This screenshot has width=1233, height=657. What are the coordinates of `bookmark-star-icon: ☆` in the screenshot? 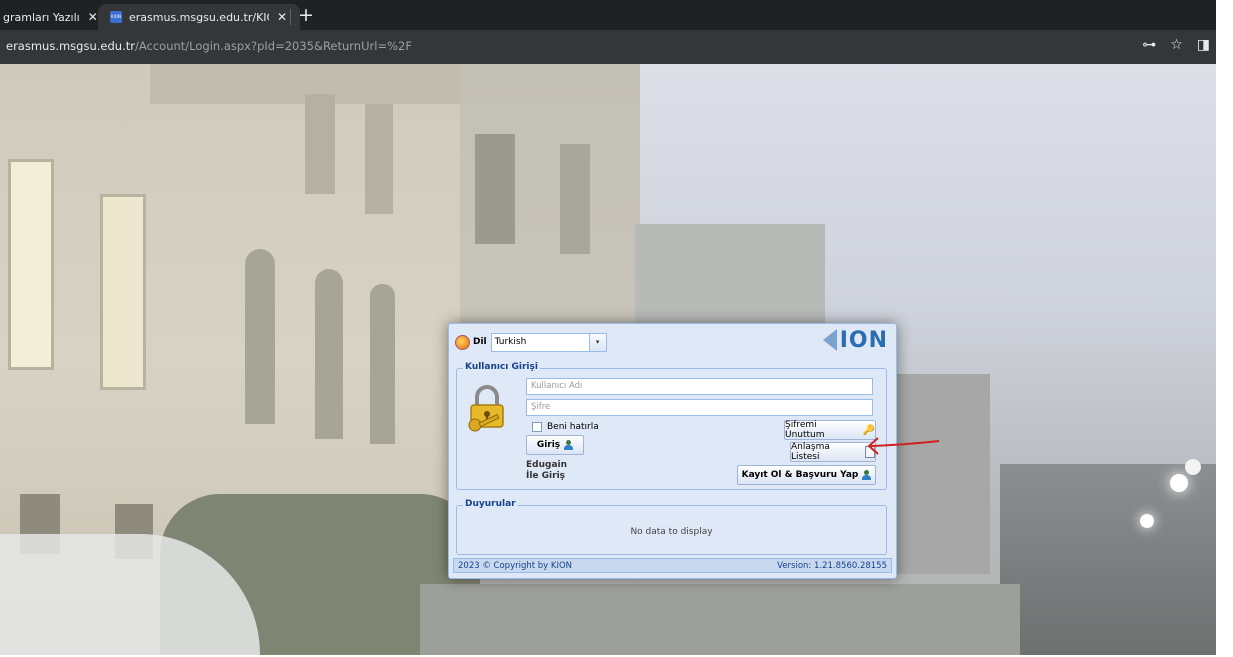 It's located at (1176, 45).